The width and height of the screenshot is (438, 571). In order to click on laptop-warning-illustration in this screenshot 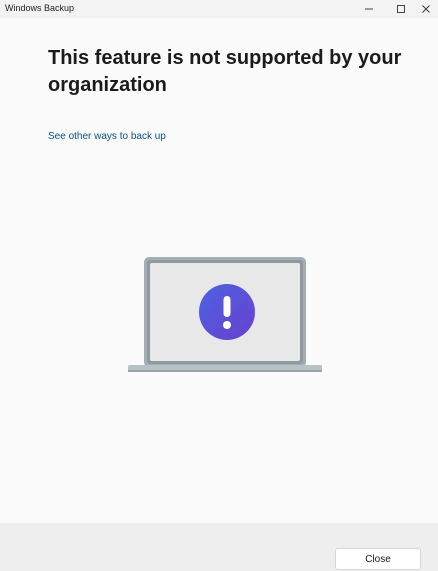, I will do `click(225, 315)`.